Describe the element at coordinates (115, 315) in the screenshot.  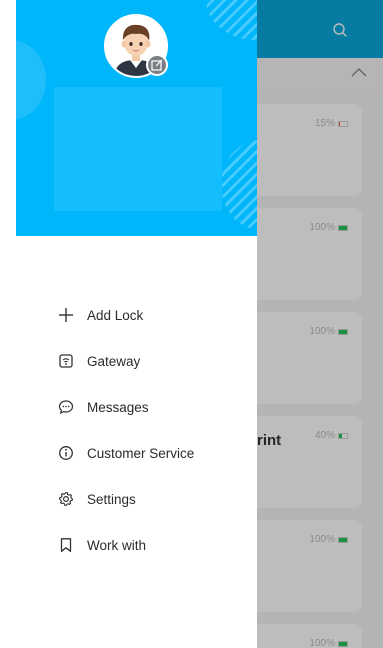
I see `menu-label: Add Lock` at that location.